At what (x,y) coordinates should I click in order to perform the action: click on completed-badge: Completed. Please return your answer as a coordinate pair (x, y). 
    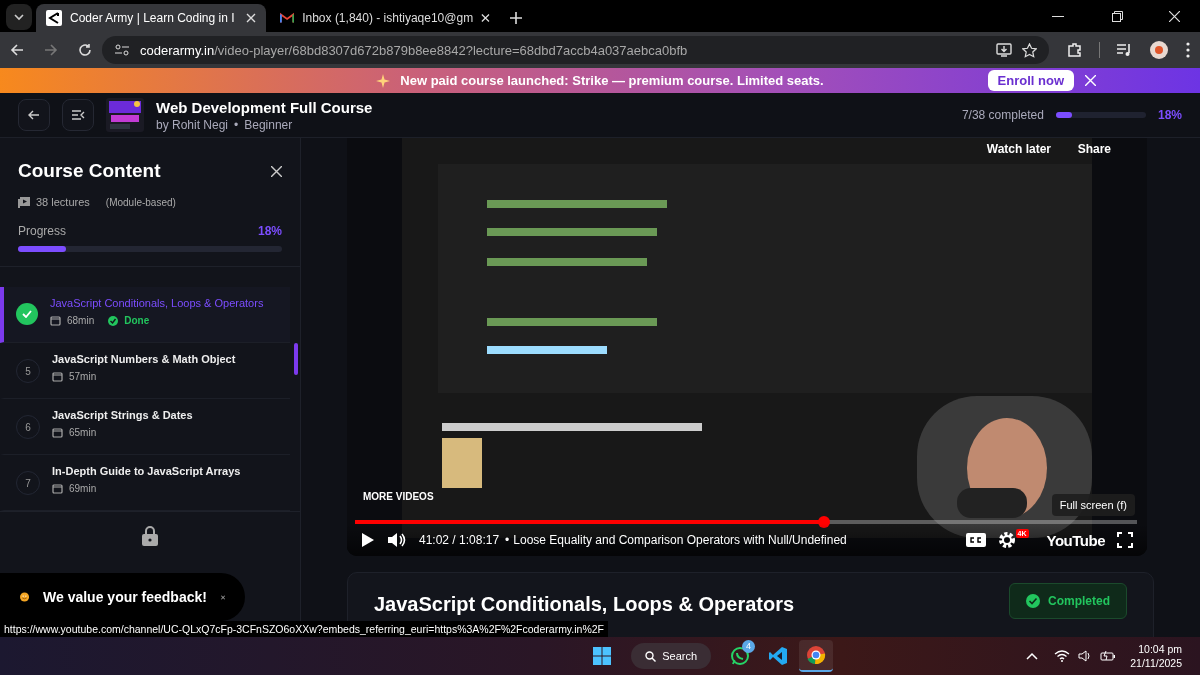
    Looking at the image, I should click on (1068, 601).